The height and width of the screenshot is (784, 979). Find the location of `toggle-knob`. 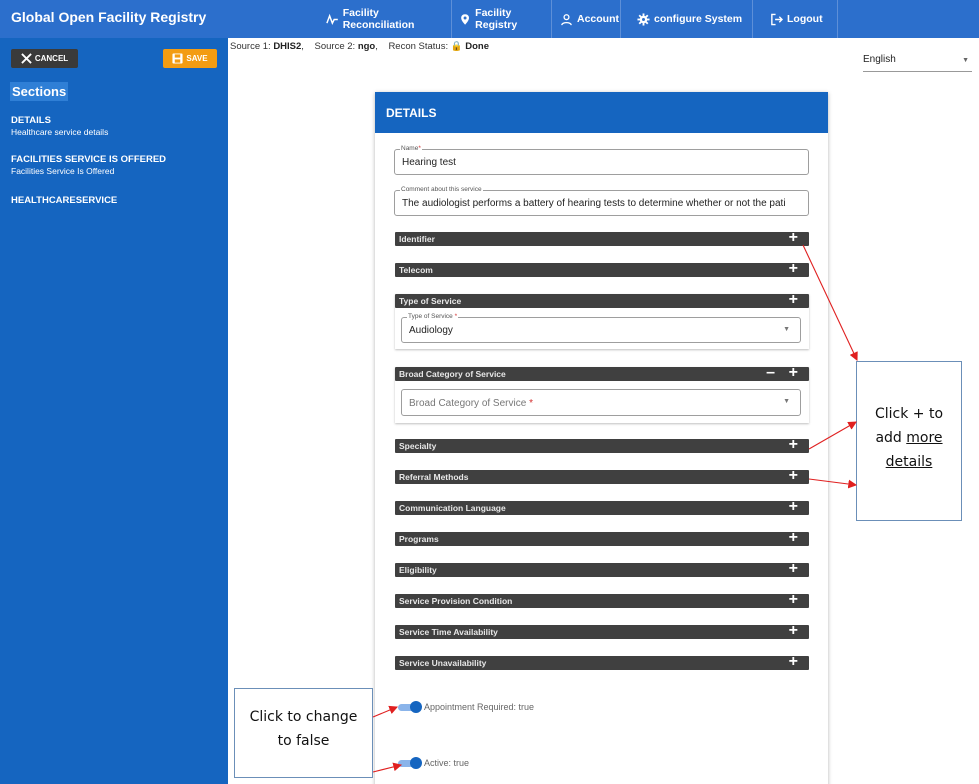

toggle-knob is located at coordinates (416, 706).